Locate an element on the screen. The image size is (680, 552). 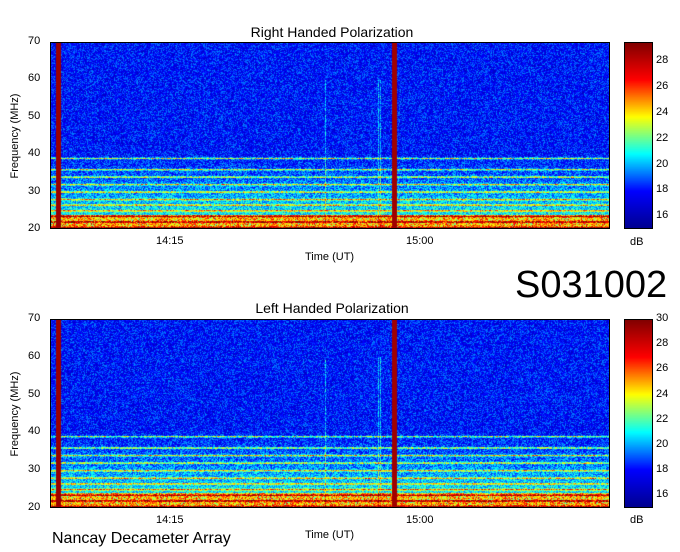
colorbar-tick-label: 30 is located at coordinates (662, 318).